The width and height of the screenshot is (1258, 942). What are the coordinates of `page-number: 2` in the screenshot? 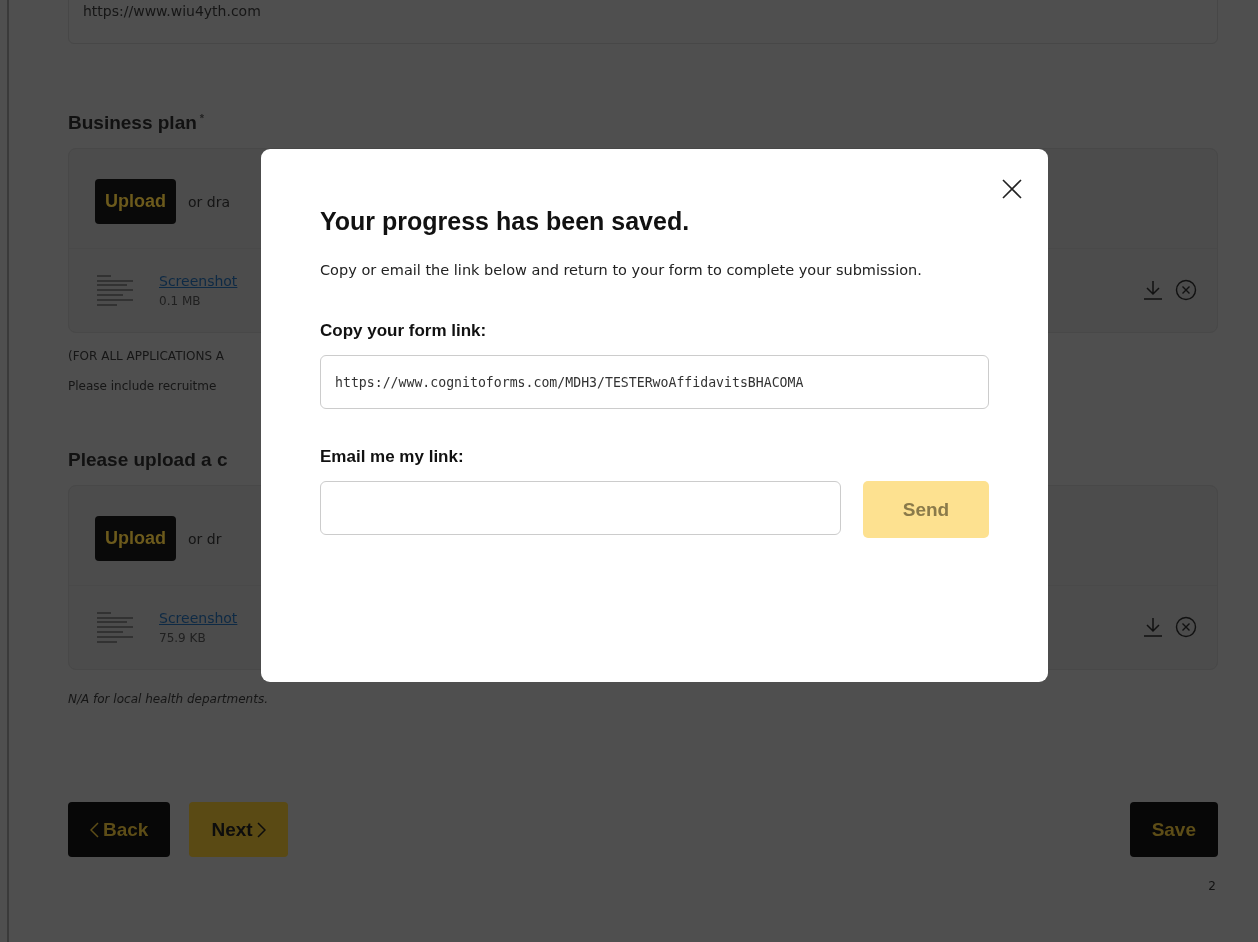 It's located at (1212, 886).